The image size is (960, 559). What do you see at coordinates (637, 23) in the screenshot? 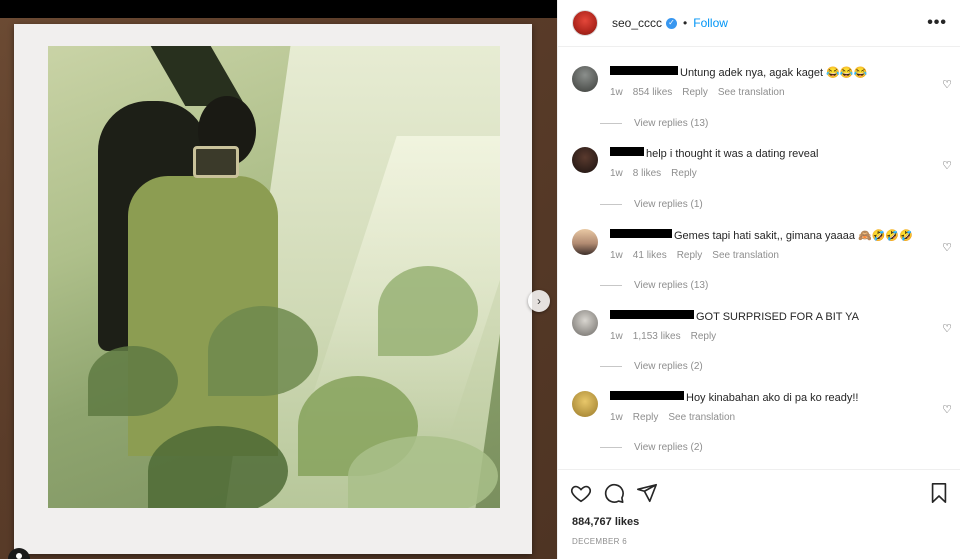
I see `post-username: seo_cccc` at bounding box center [637, 23].